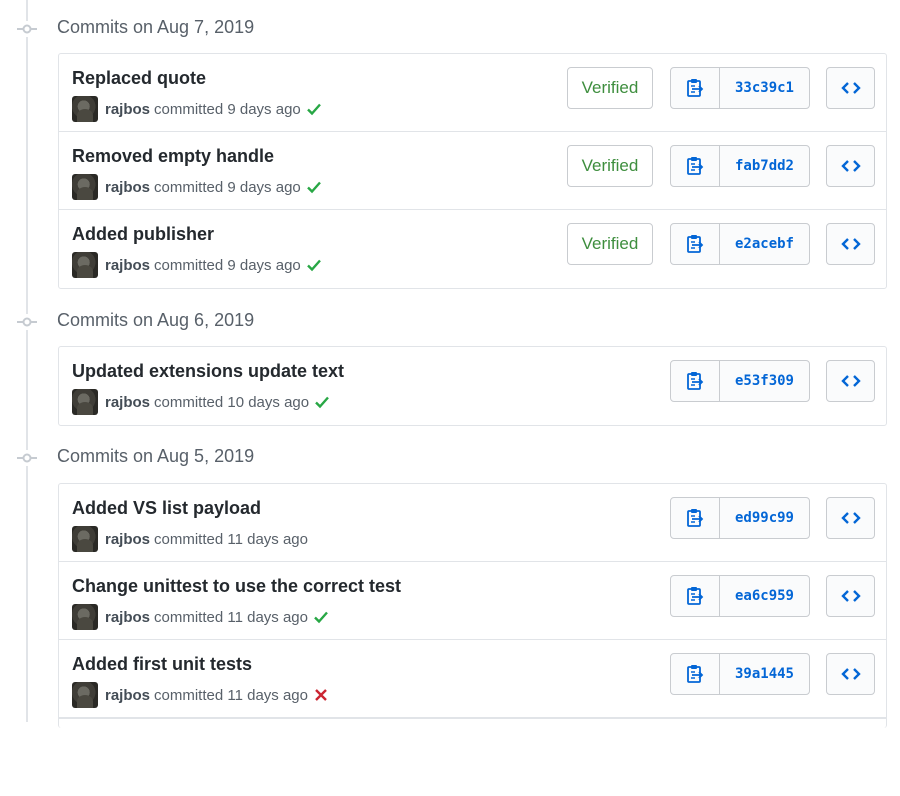  I want to click on sha-button-group: 33c39c1, so click(740, 88).